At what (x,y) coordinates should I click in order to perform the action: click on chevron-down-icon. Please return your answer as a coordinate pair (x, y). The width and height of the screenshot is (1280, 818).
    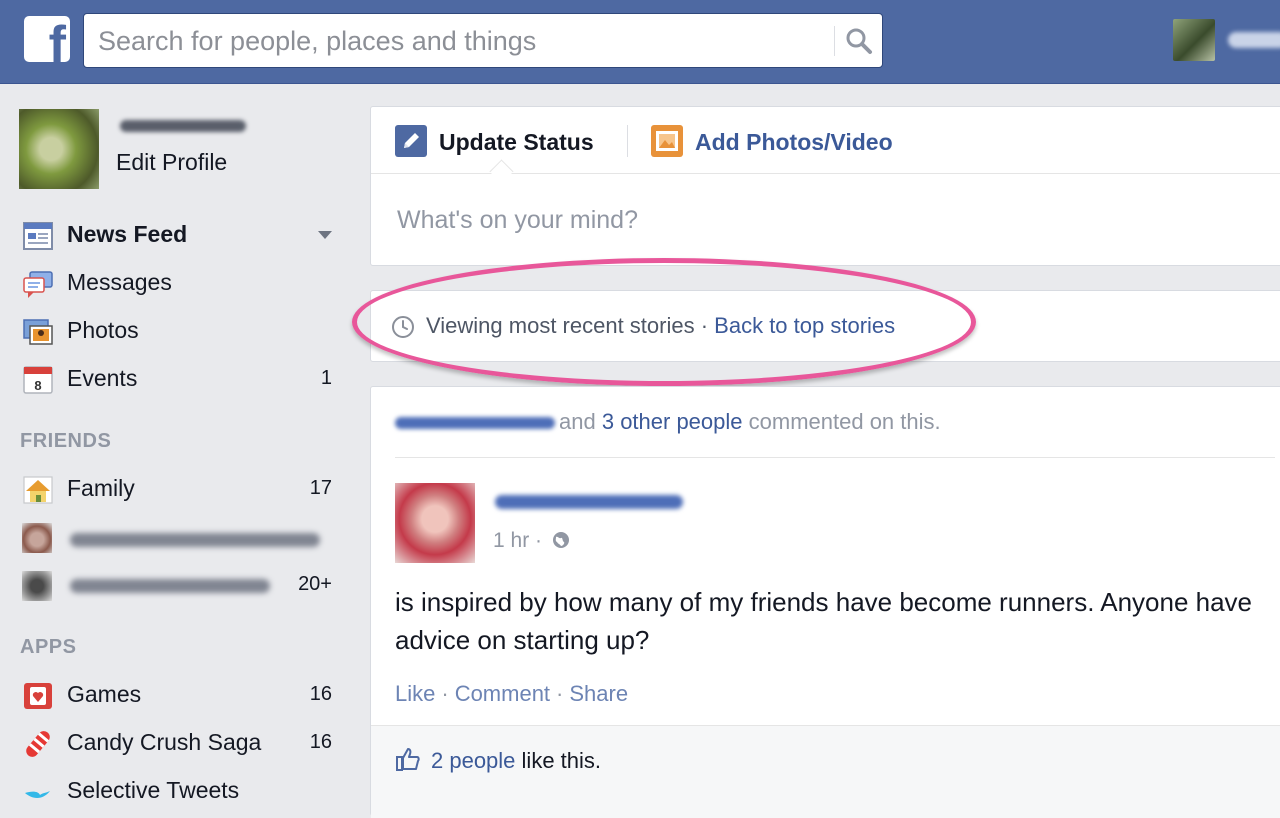
    Looking at the image, I should click on (325, 235).